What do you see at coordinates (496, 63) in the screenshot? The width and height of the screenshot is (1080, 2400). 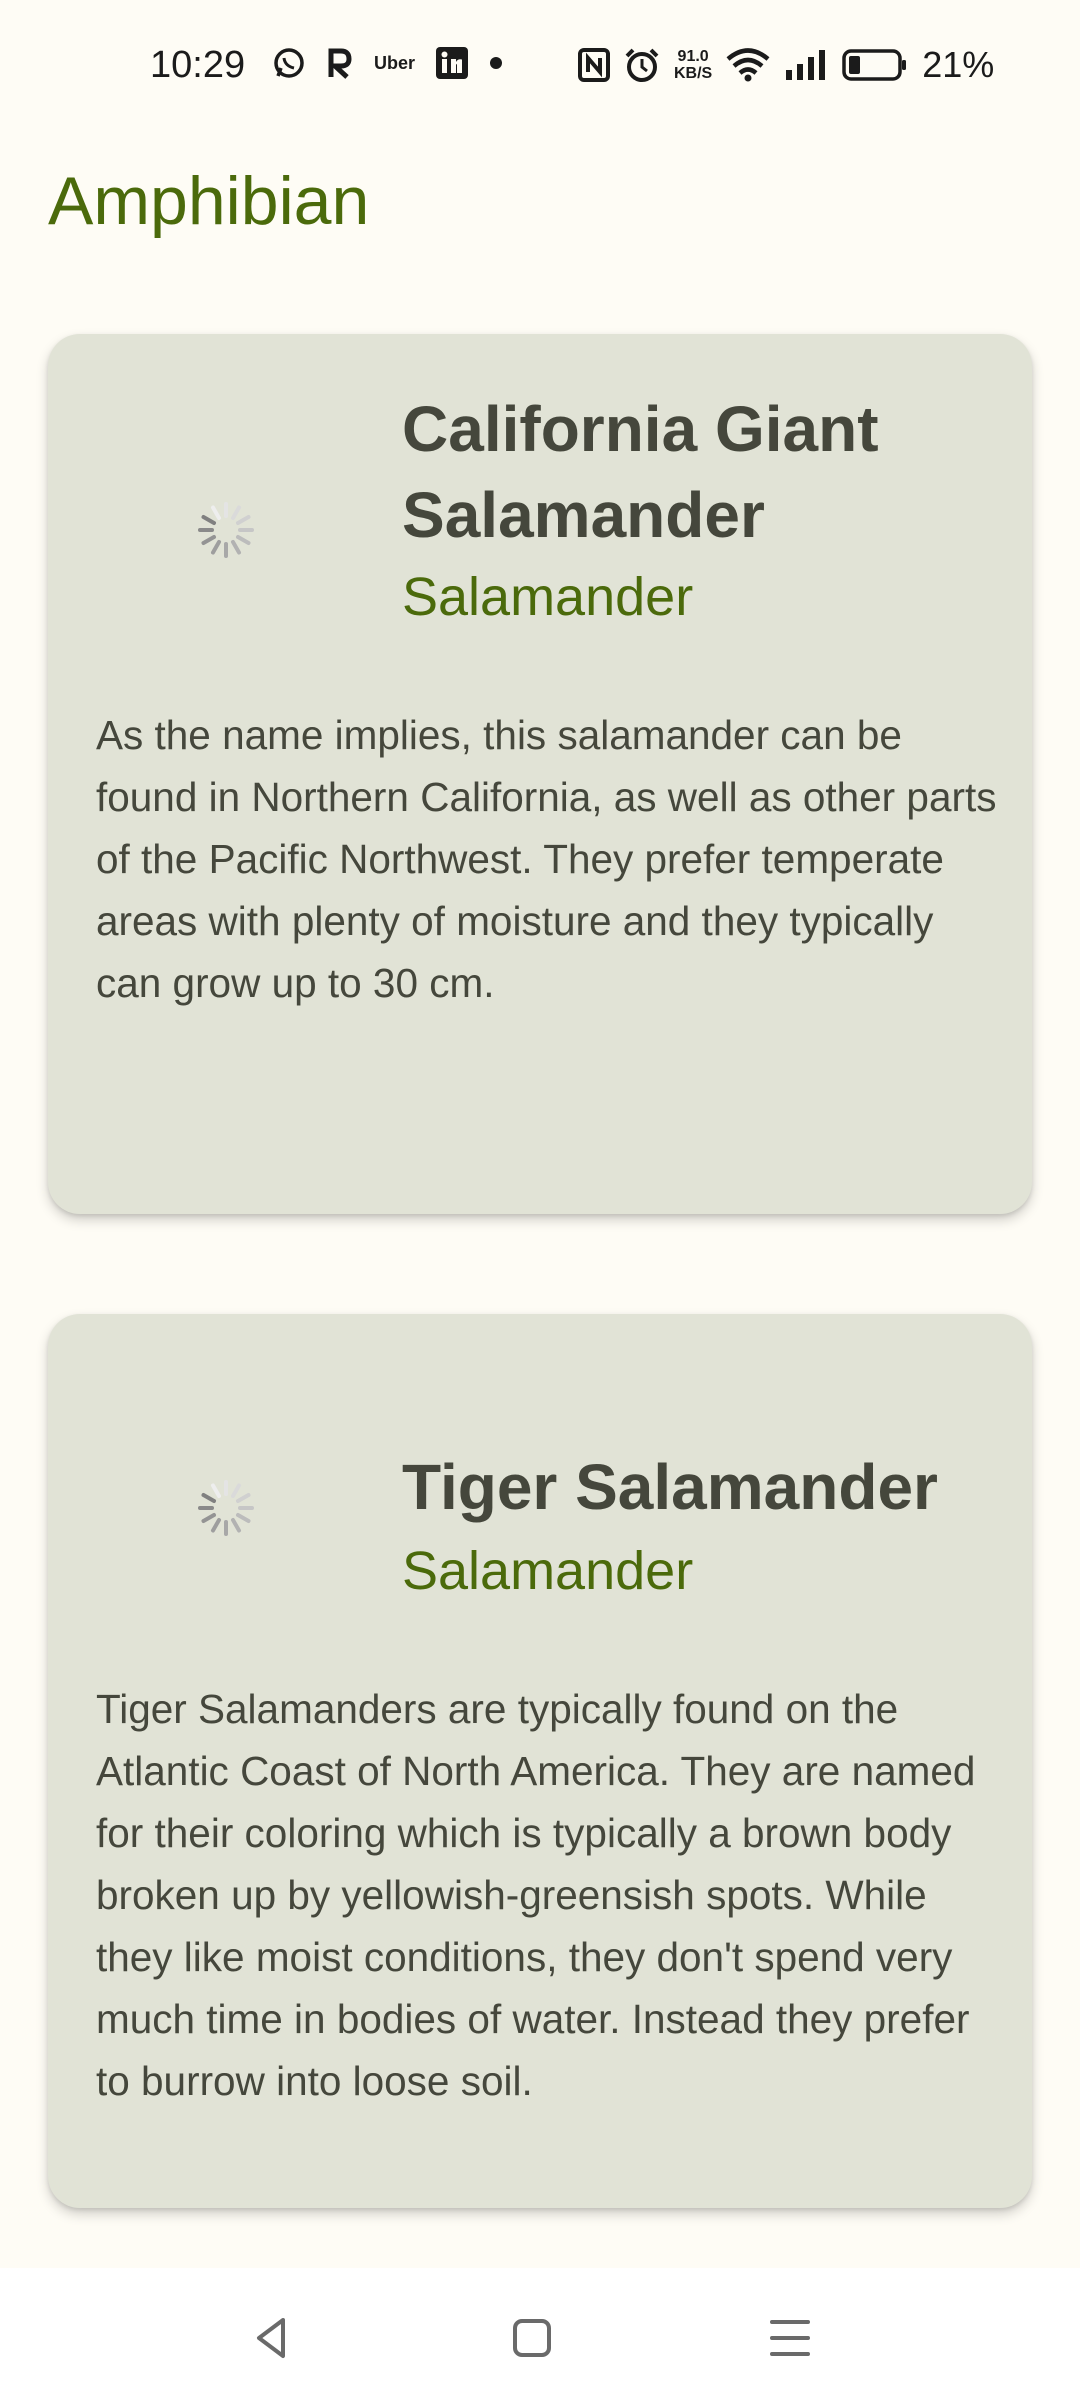 I see `dot-icon` at bounding box center [496, 63].